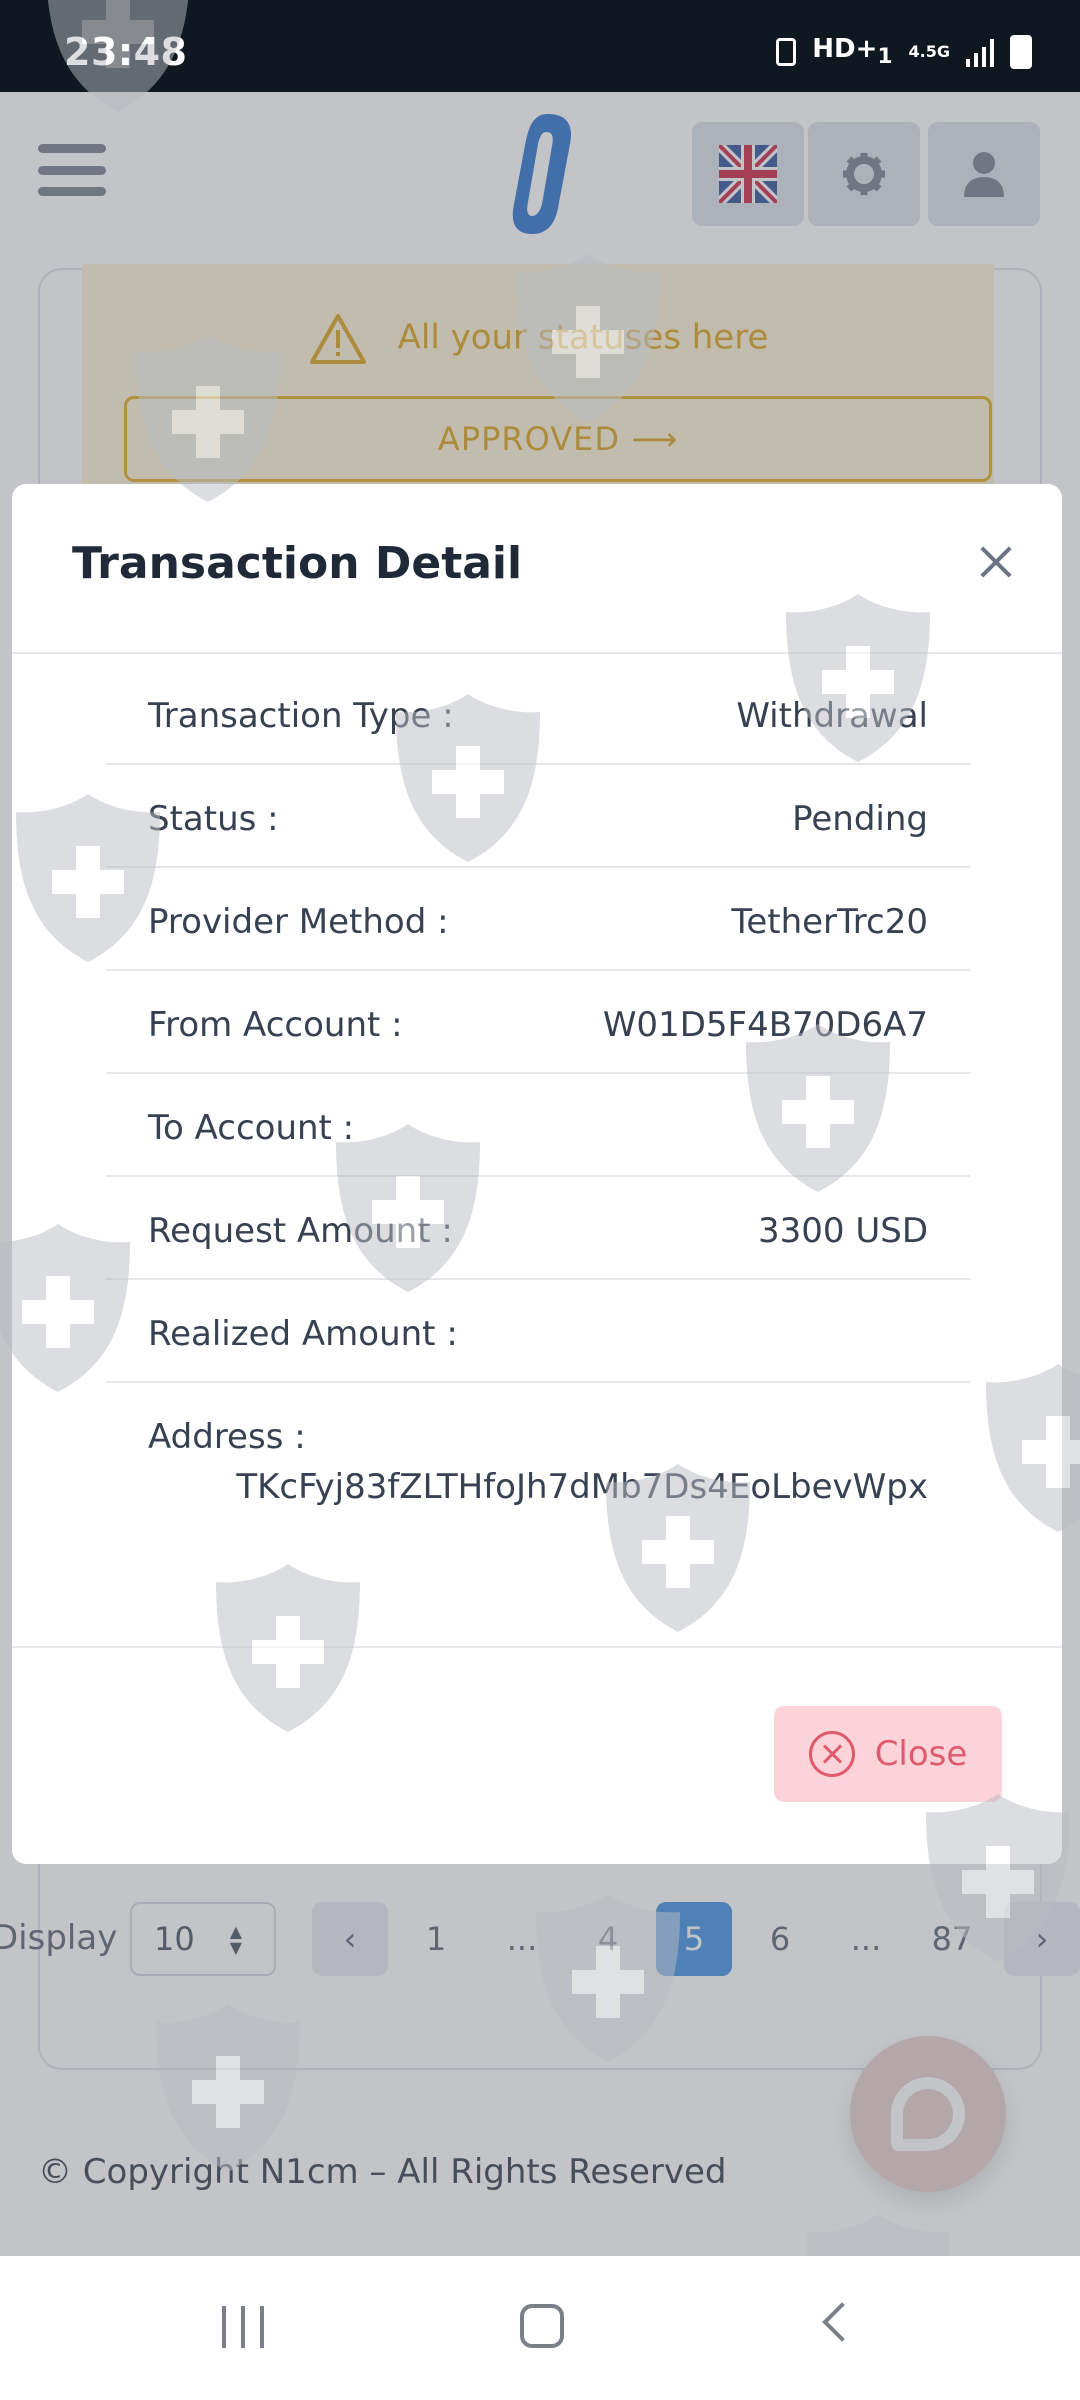  I want to click on detail-row: Request Amount : 3300 USD, so click(538, 1228).